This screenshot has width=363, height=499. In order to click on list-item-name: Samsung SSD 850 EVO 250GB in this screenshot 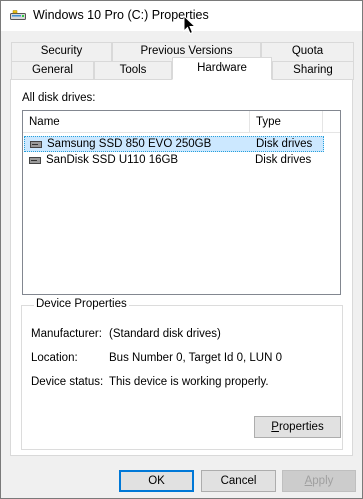, I will do `click(129, 144)`.